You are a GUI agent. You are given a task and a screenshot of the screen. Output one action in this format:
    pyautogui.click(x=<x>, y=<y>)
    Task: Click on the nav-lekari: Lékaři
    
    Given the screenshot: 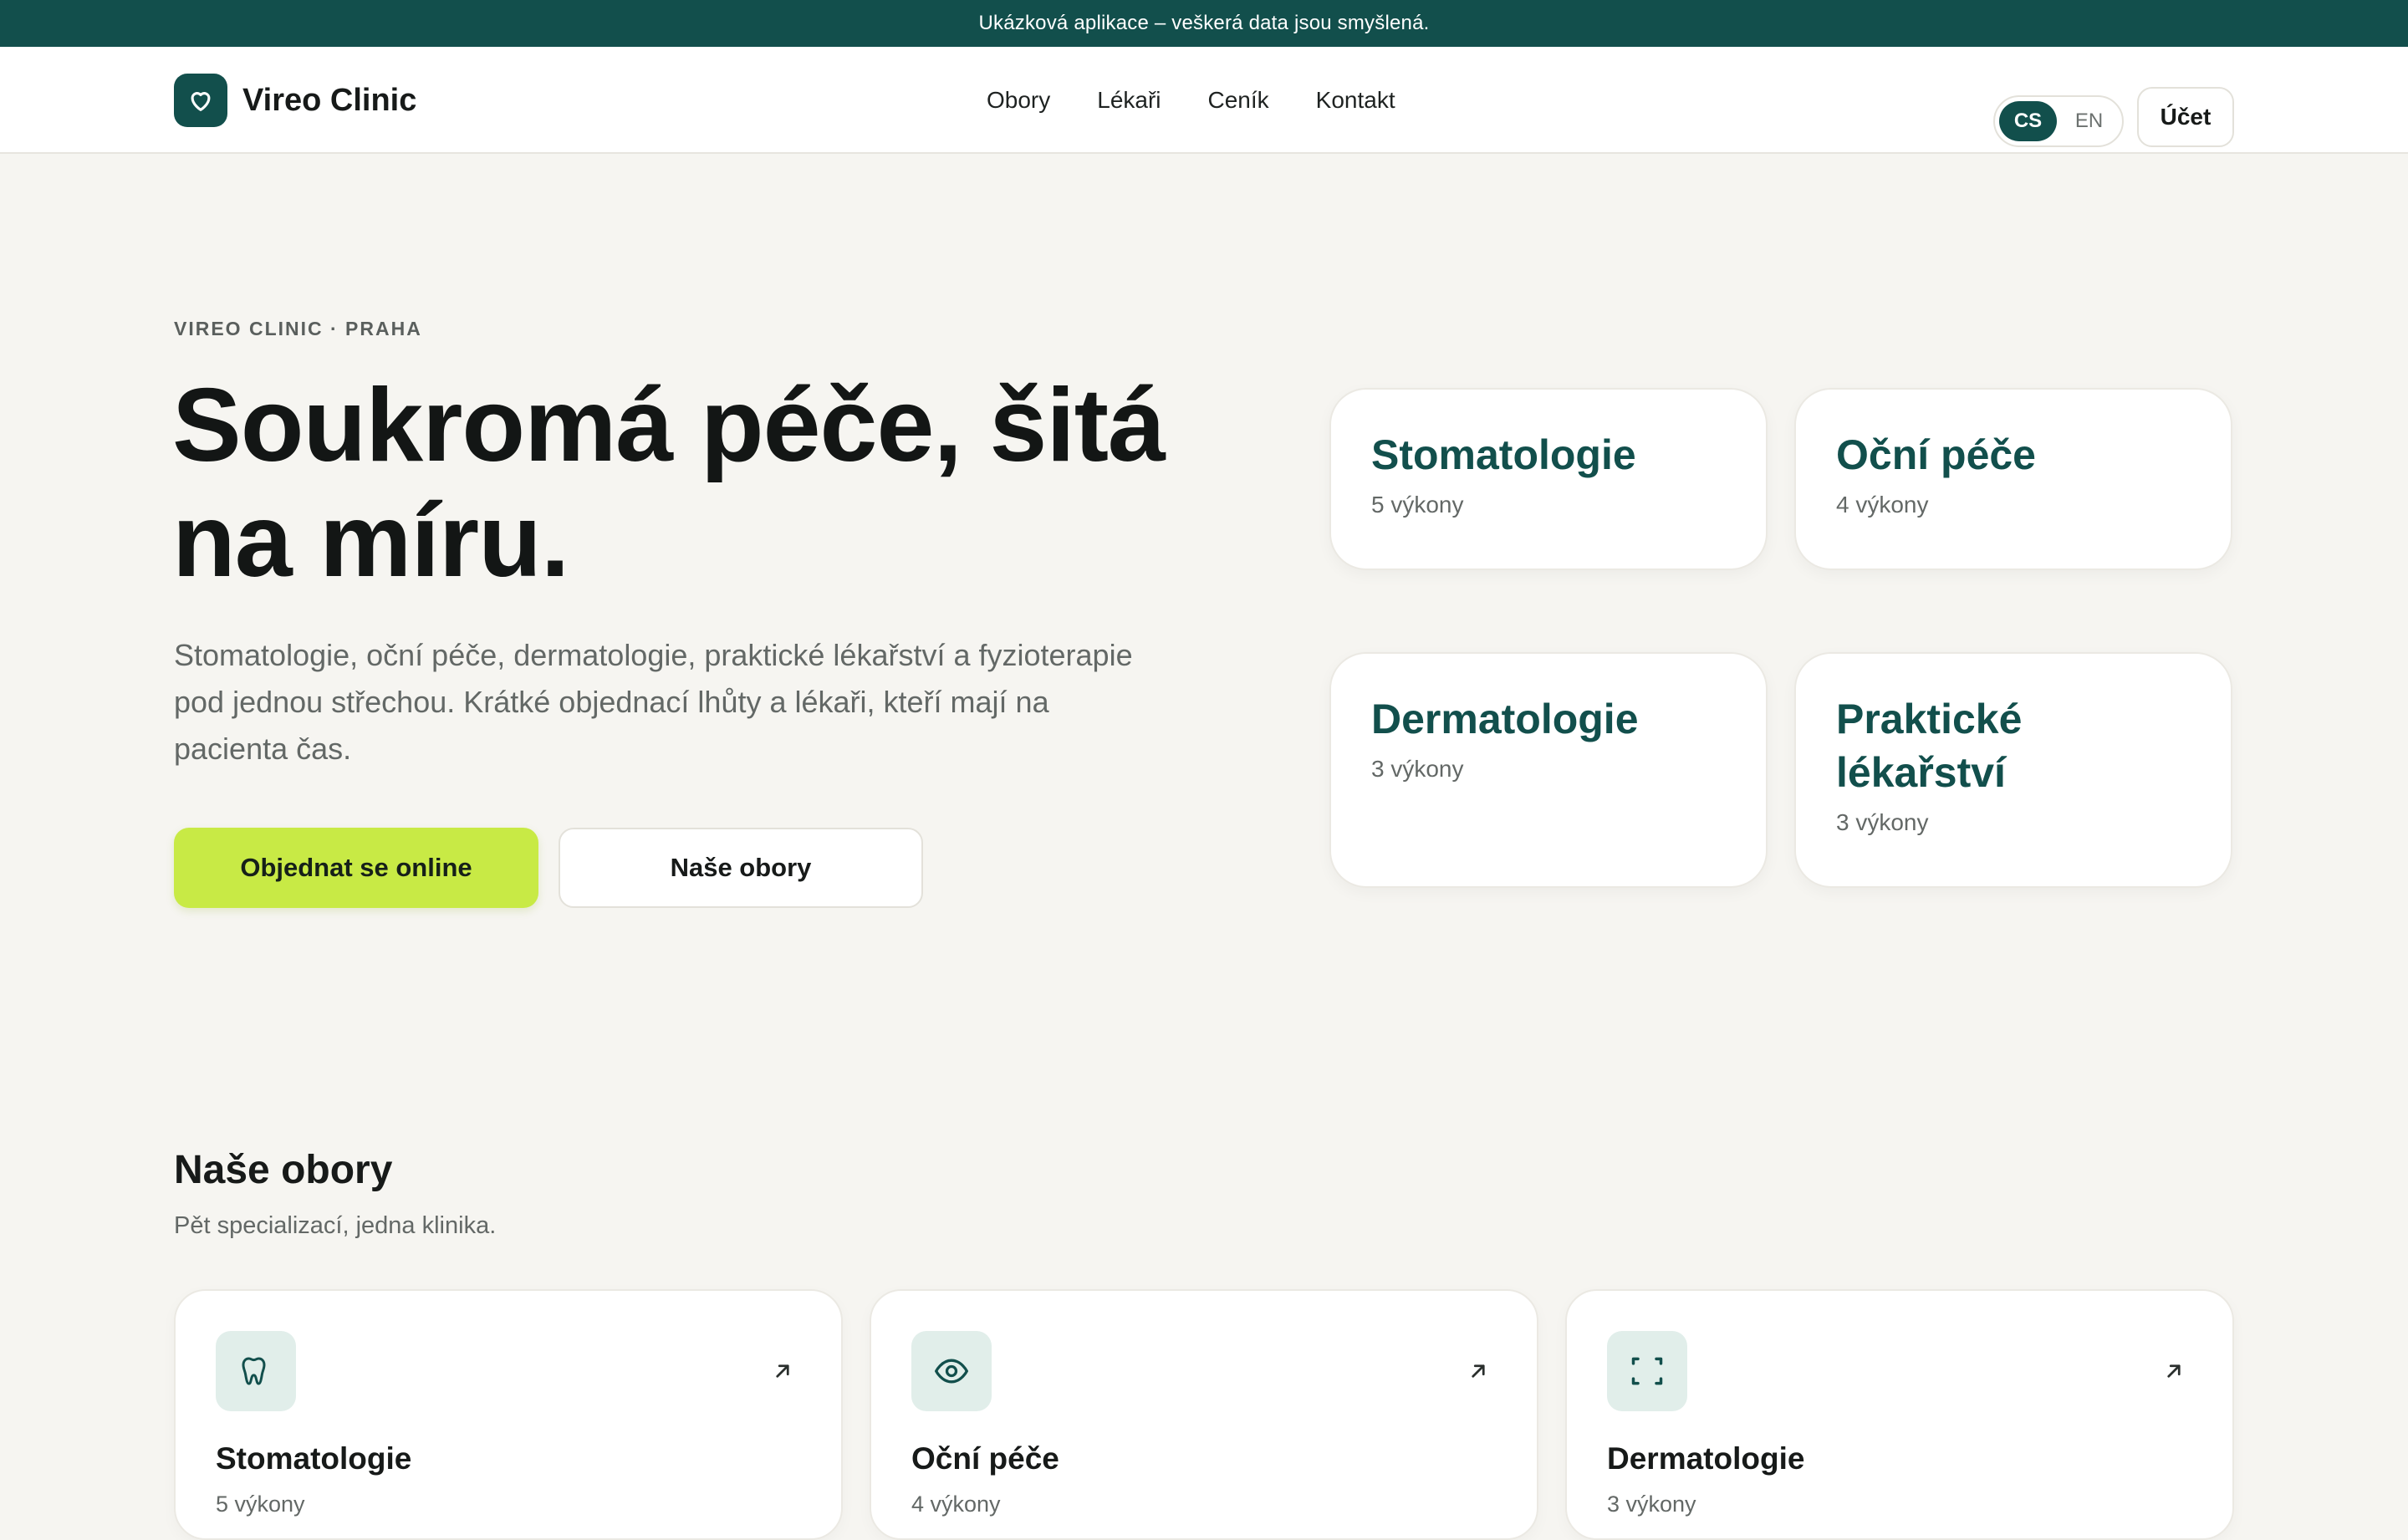 What is the action you would take?
    pyautogui.click(x=1129, y=101)
    